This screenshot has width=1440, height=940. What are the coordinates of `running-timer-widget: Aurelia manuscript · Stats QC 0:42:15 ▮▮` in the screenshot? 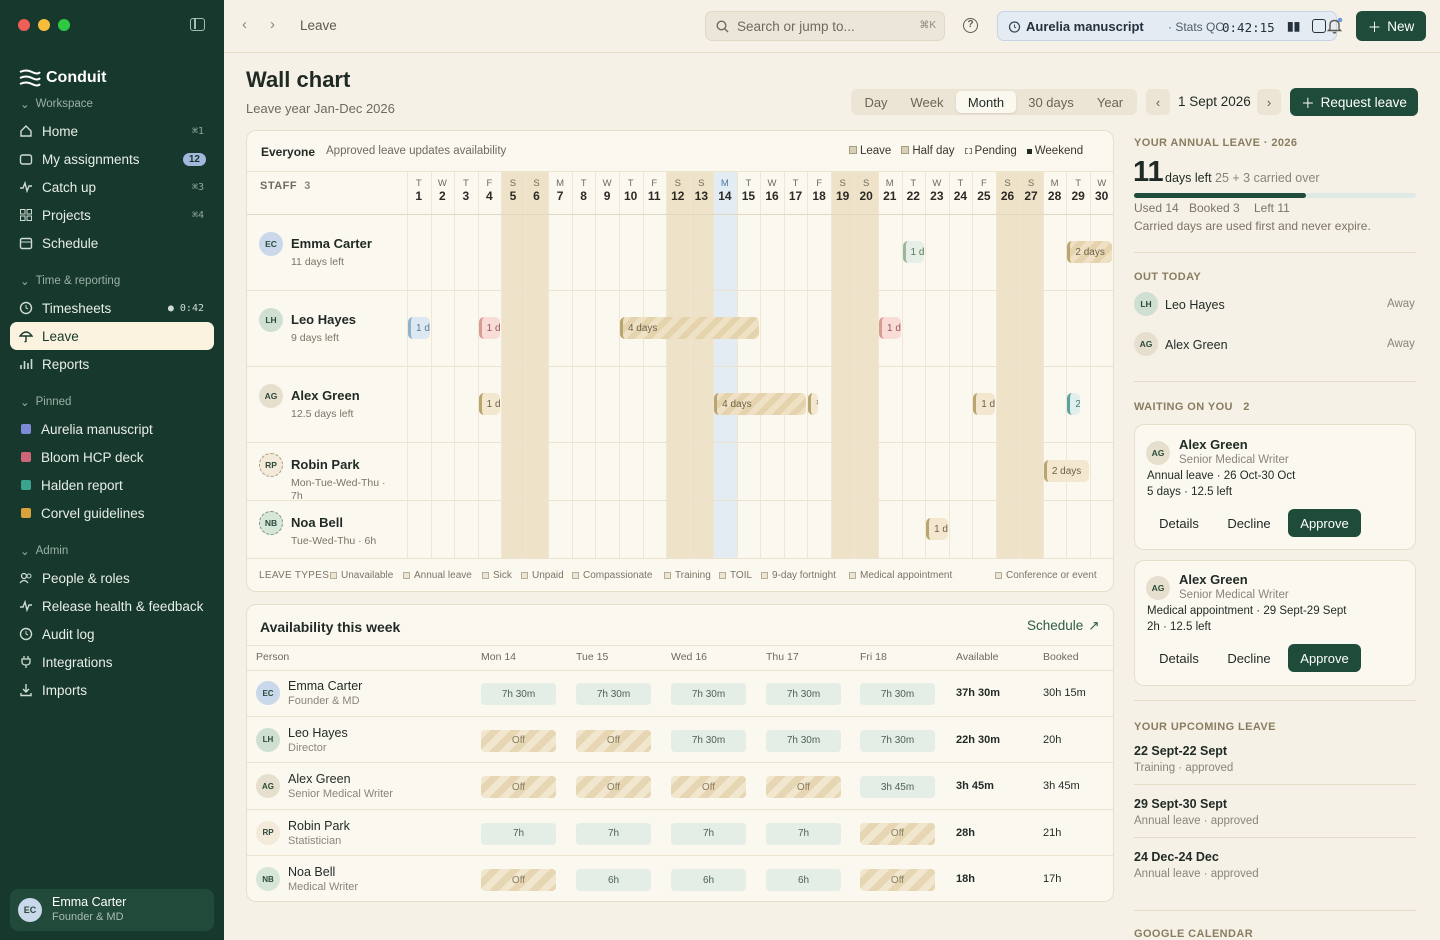 It's located at (1167, 26).